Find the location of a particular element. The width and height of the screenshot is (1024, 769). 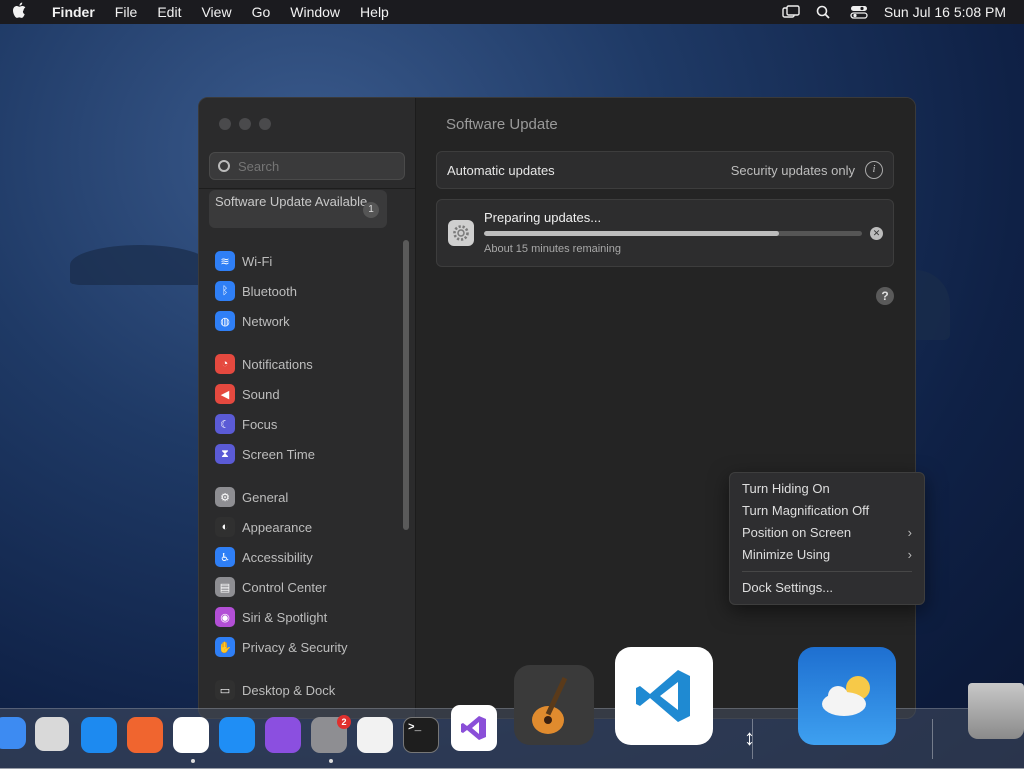

control-center-icon is located at coordinates (859, 12).